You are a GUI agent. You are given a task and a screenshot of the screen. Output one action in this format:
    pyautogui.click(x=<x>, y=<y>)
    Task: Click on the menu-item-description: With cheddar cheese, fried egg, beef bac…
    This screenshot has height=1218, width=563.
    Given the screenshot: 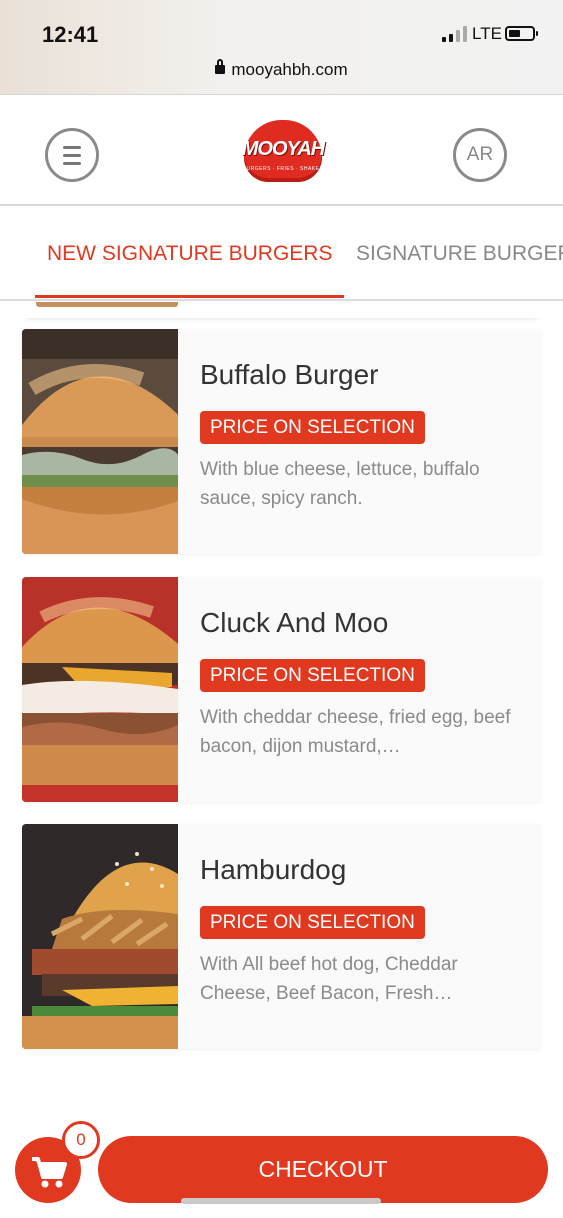 What is the action you would take?
    pyautogui.click(x=355, y=732)
    